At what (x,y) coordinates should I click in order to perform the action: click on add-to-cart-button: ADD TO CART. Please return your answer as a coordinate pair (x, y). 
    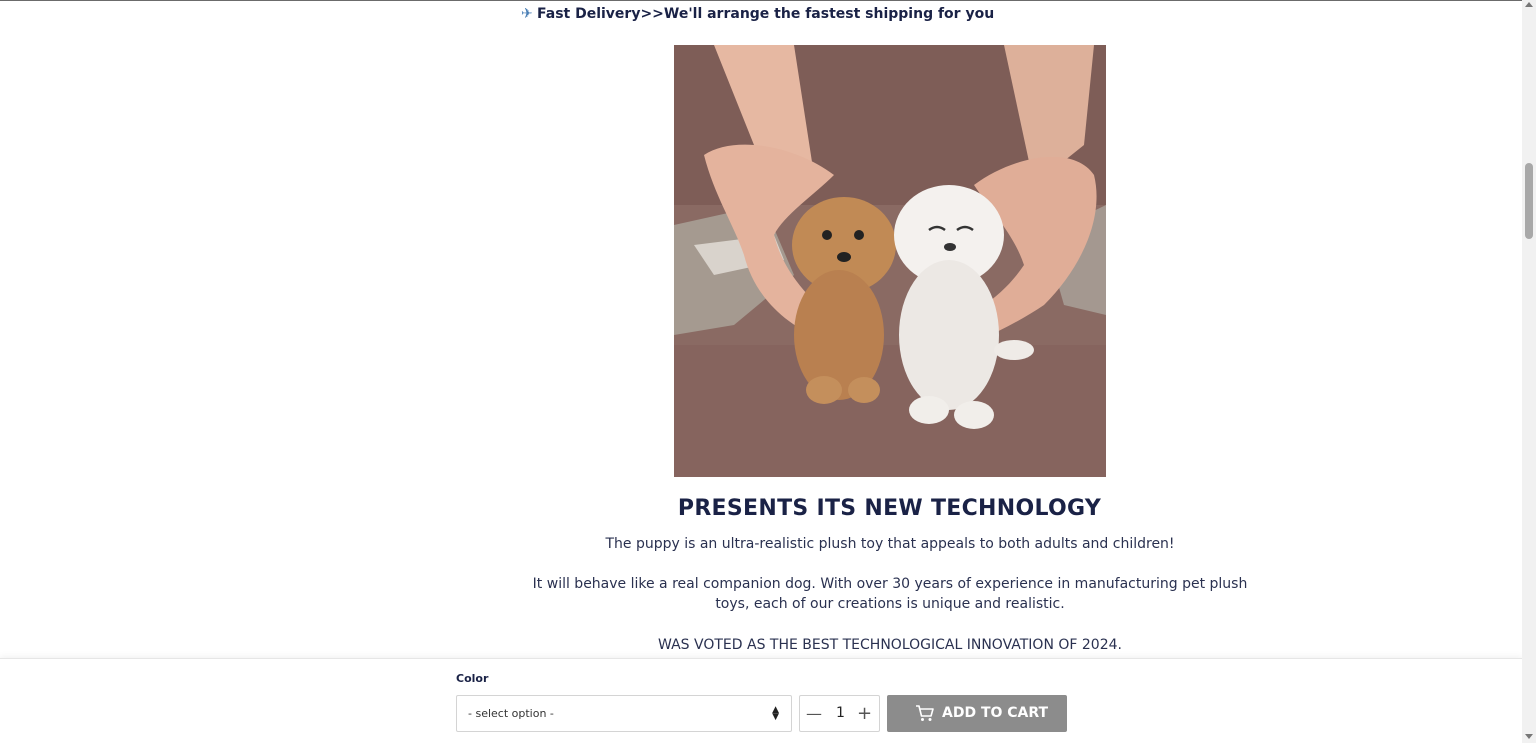
    Looking at the image, I should click on (977, 713).